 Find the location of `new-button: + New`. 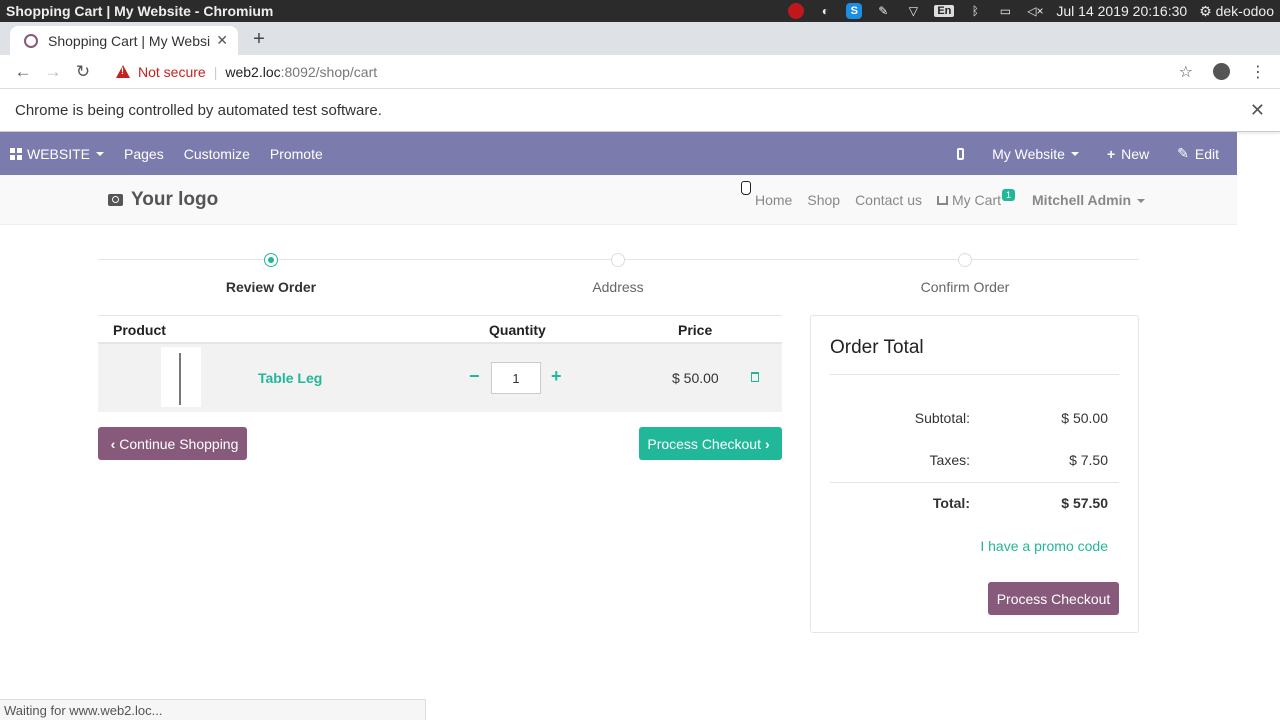

new-button: + New is located at coordinates (1128, 154).